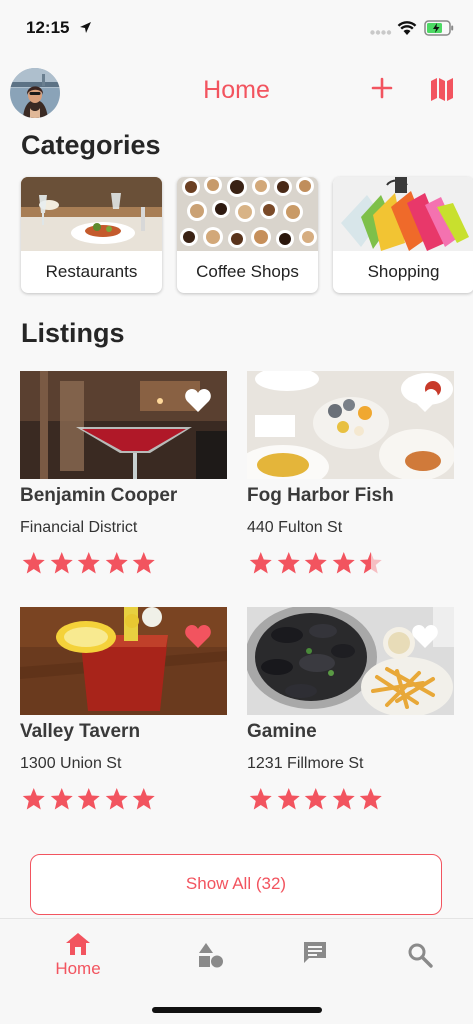 Image resolution: width=473 pixels, height=1024 pixels. I want to click on listing-address: Financial District, so click(79, 527).